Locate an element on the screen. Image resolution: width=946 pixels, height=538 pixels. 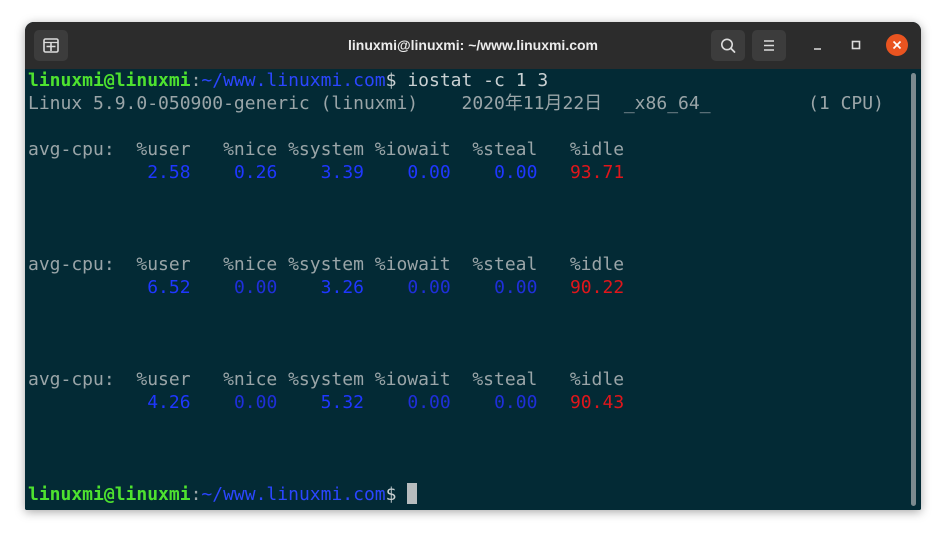
menu-button is located at coordinates (769, 45).